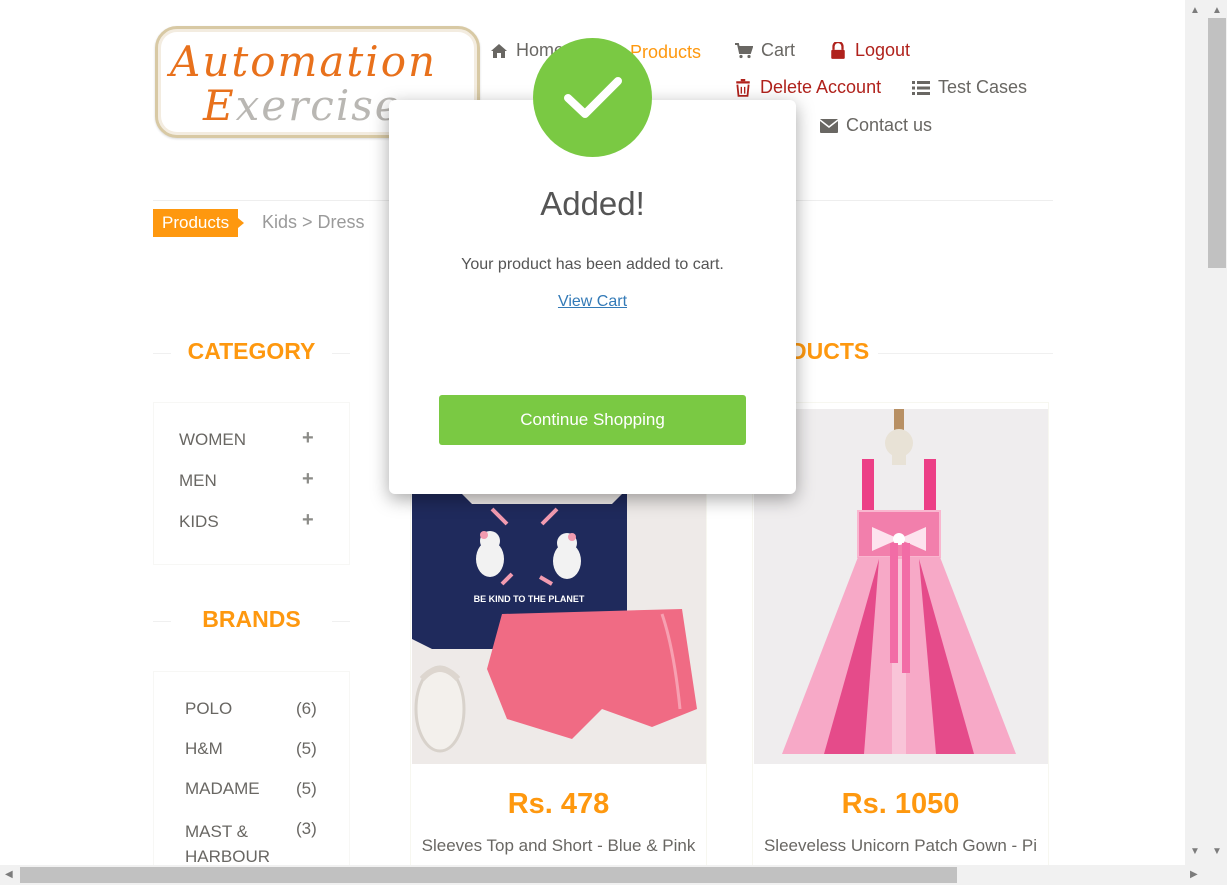 The image size is (1227, 885). What do you see at coordinates (1194, 874) in the screenshot?
I see `scroll-right-icon: ▶` at bounding box center [1194, 874].